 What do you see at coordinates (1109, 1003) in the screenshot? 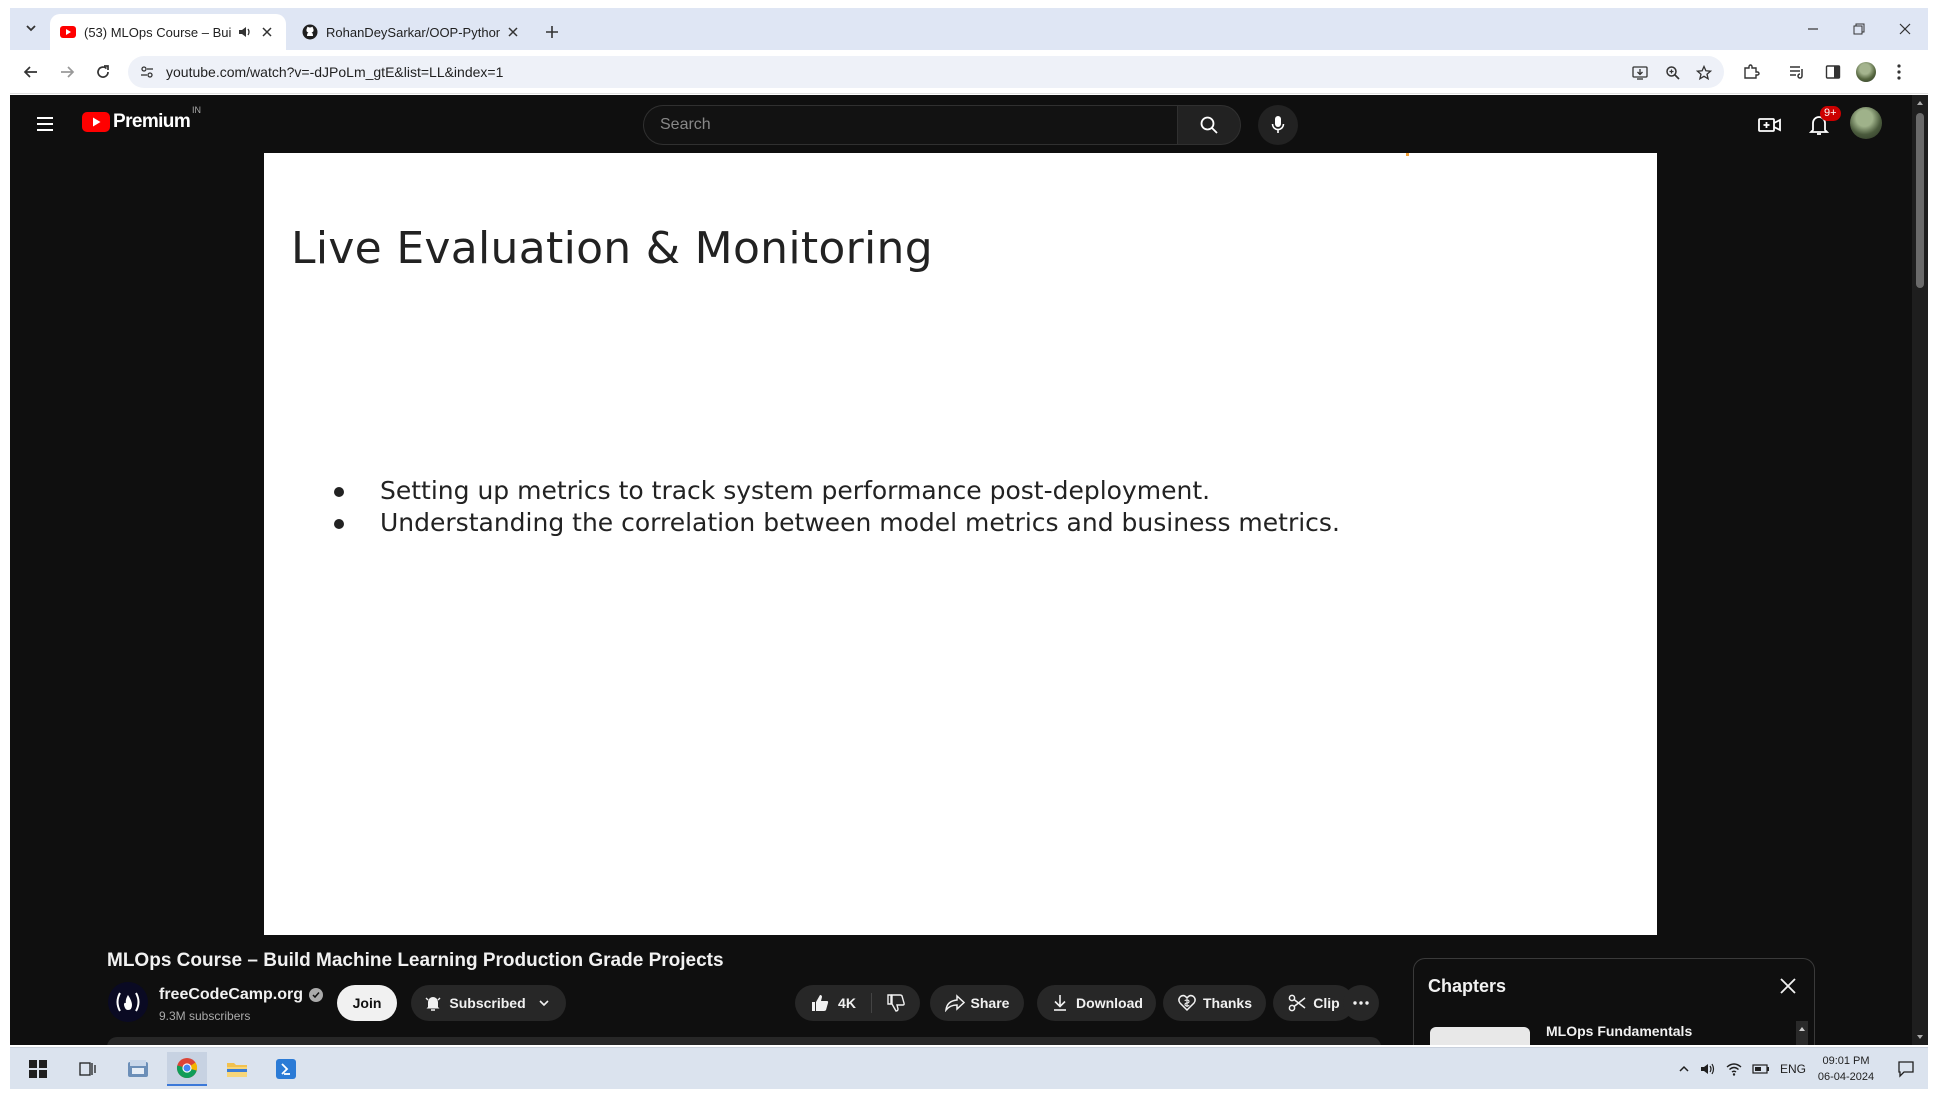
I see `download-label: Download` at bounding box center [1109, 1003].